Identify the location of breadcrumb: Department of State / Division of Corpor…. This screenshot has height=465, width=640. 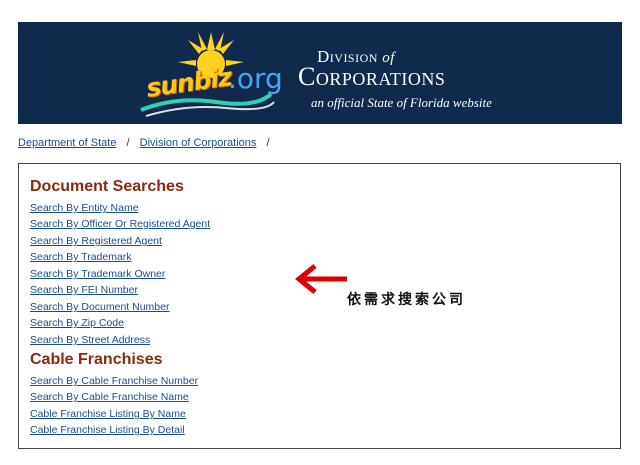
(147, 143).